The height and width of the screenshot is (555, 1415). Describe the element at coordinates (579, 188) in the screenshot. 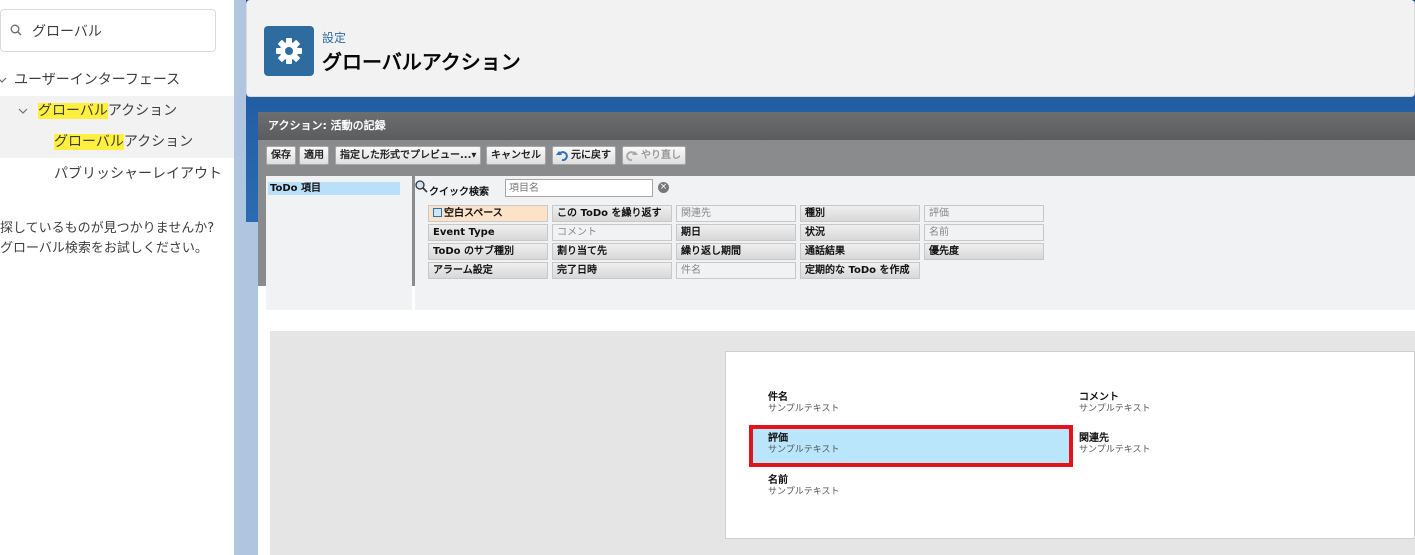

I see `quick-search-input` at that location.